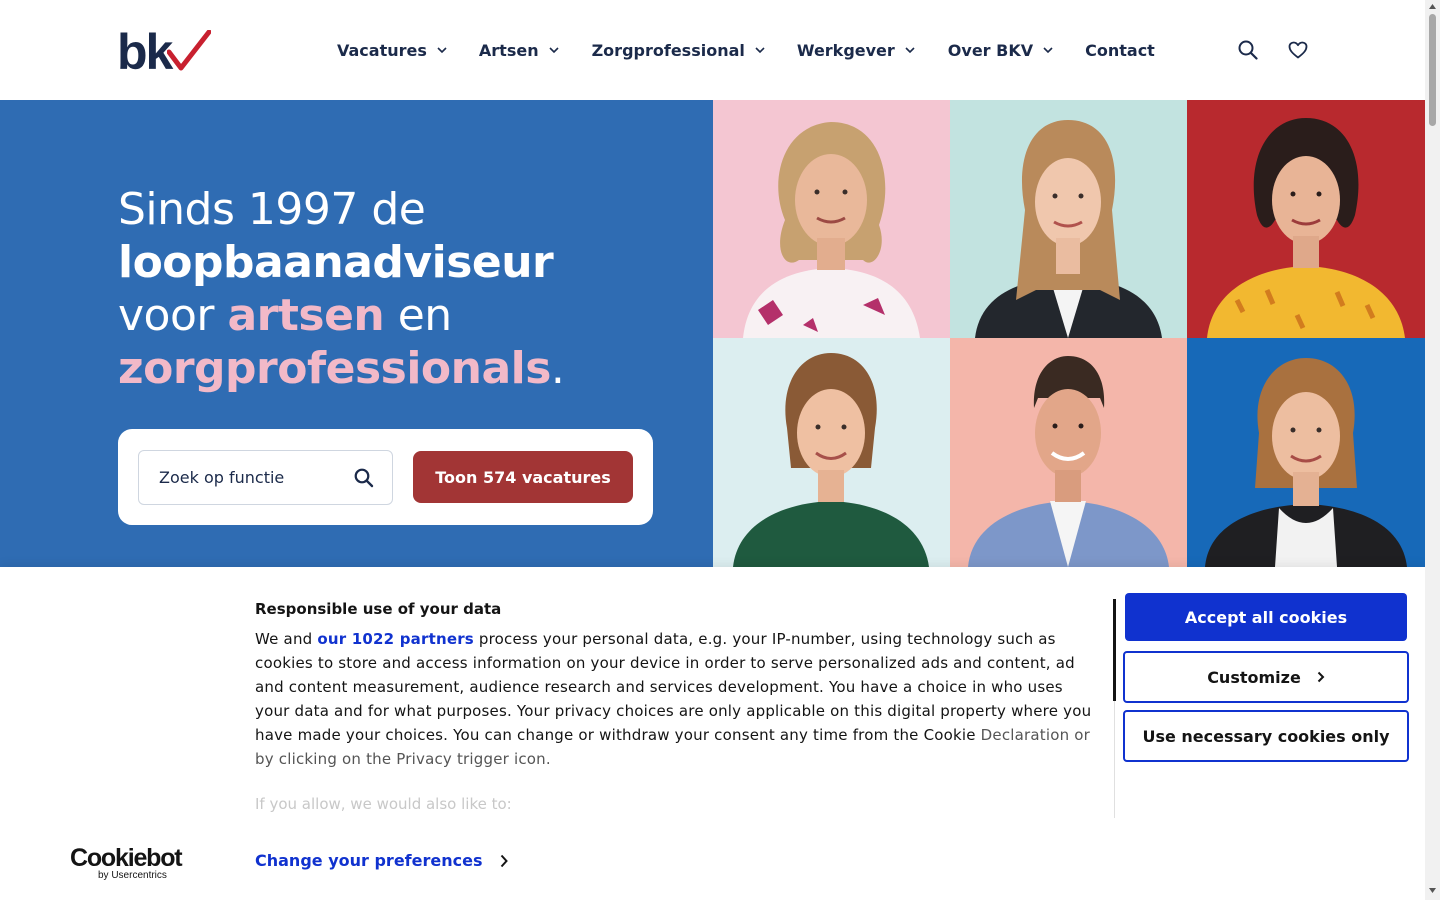 The height and width of the screenshot is (900, 1440). Describe the element at coordinates (383, 804) in the screenshot. I see `cookie-more-text: If you allow, we would also like to:` at that location.